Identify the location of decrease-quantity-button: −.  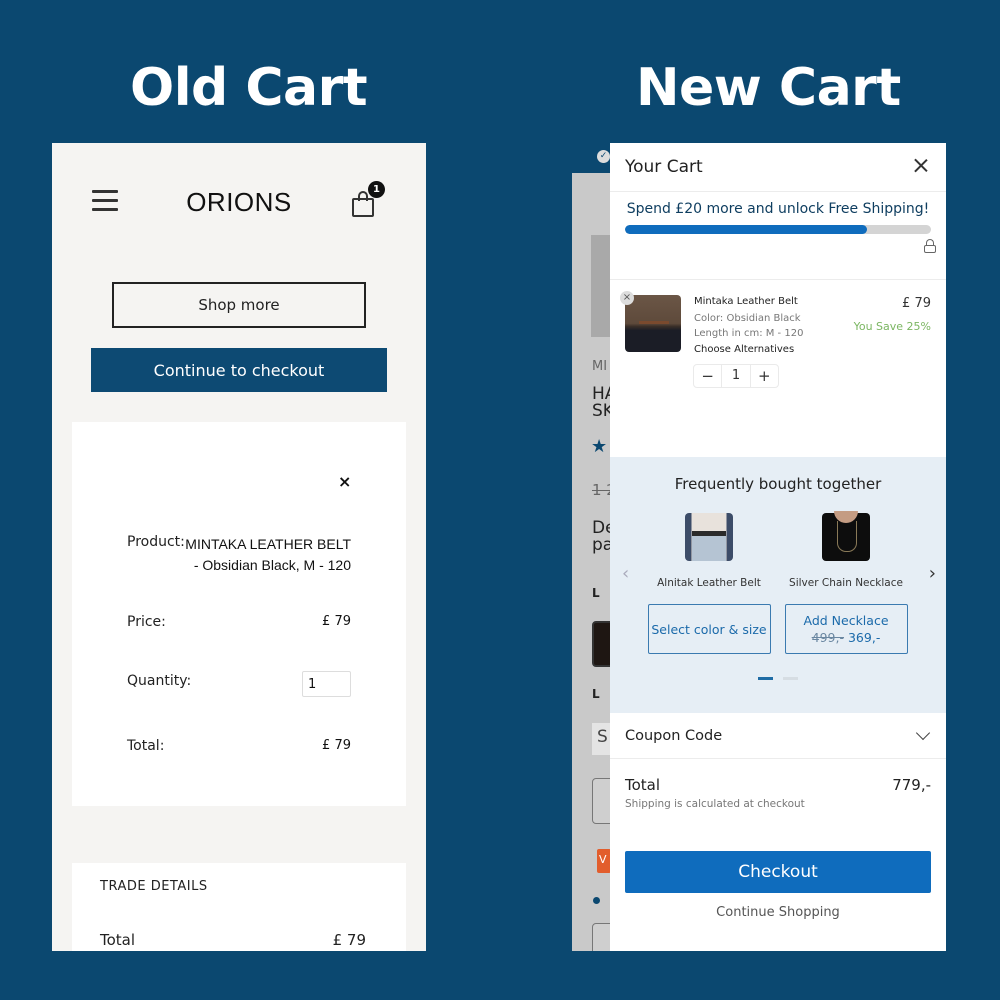
(707, 376).